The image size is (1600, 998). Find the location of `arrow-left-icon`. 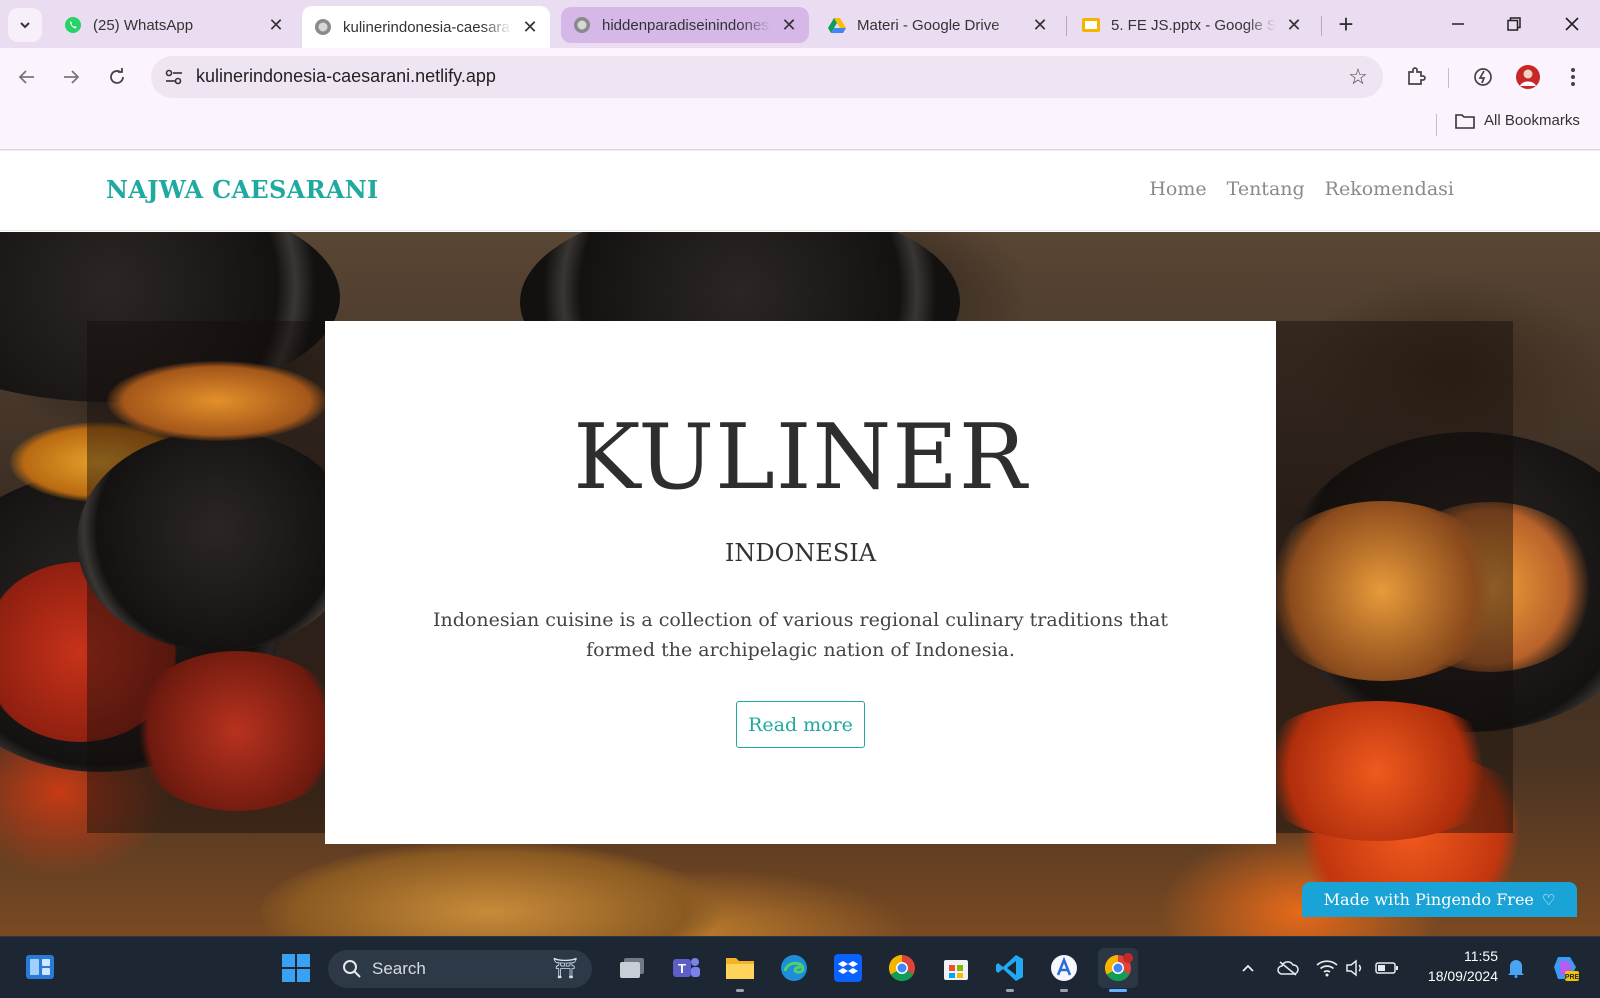

arrow-left-icon is located at coordinates (26, 77).